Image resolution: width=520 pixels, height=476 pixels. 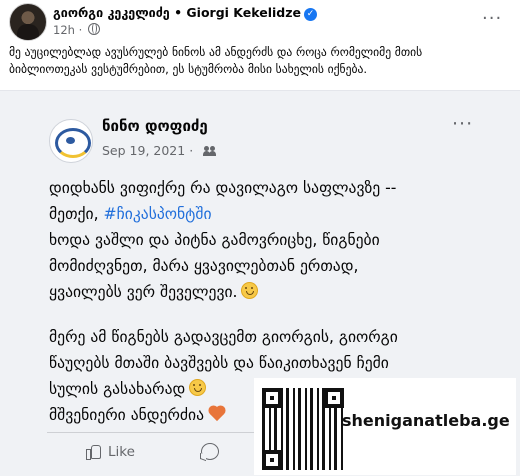 What do you see at coordinates (158, 214) in the screenshot?
I see `hashtag-link: #ჩიკასპონტში` at bounding box center [158, 214].